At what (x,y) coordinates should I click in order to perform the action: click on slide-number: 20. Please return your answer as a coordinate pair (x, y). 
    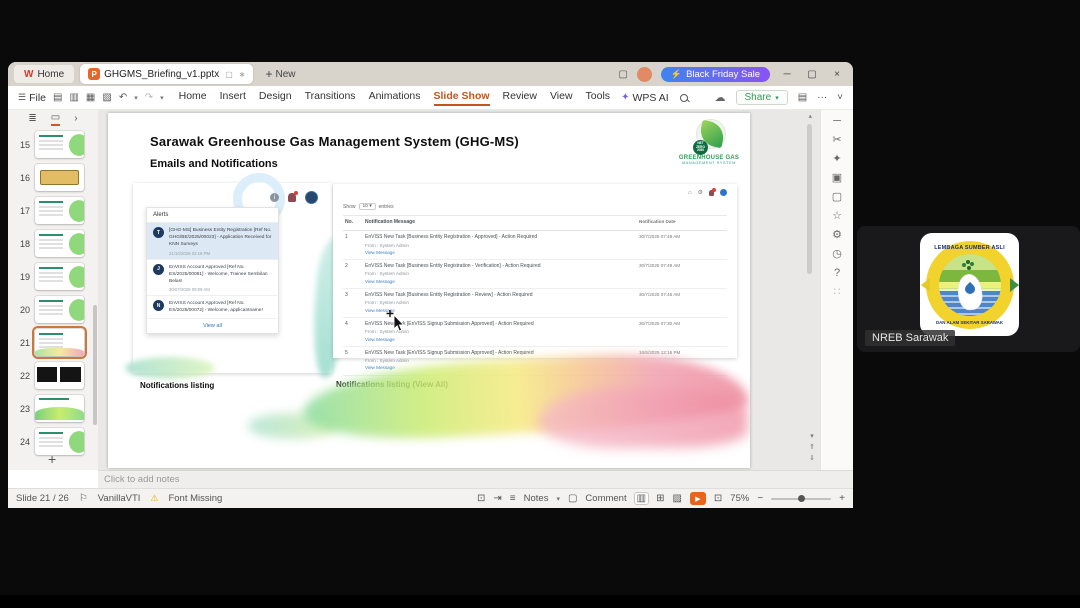
    Looking at the image, I should click on (24, 309).